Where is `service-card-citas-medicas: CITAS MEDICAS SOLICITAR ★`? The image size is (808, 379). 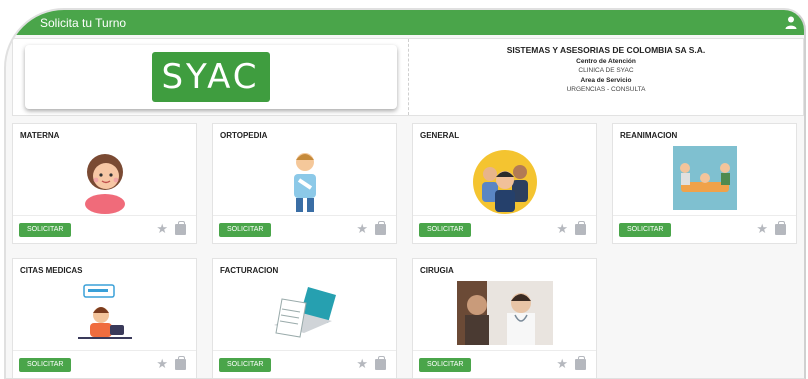
service-card-citas-medicas: CITAS MEDICAS SOLICITAR ★ is located at coordinates (104, 318).